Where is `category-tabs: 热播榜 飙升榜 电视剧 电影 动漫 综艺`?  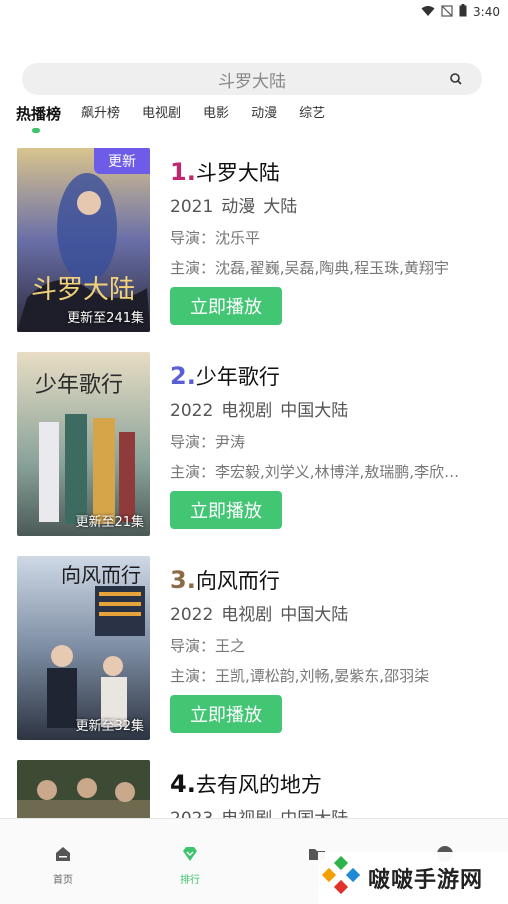 category-tabs: 热播榜 飙升榜 电视剧 电影 动漫 综艺 is located at coordinates (181, 118).